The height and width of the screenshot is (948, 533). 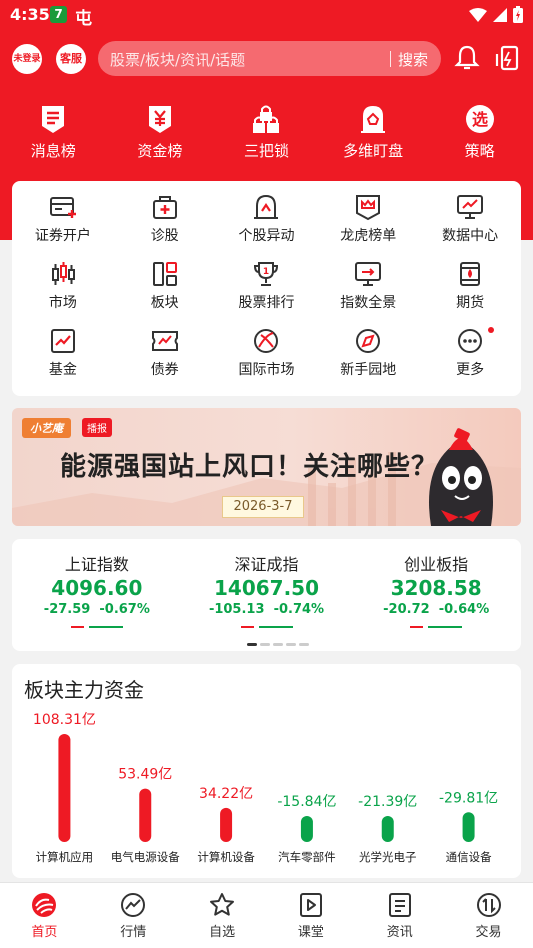 What do you see at coordinates (267, 293) in the screenshot?
I see `grid-item-stock-ranking: 1 股票排行` at bounding box center [267, 293].